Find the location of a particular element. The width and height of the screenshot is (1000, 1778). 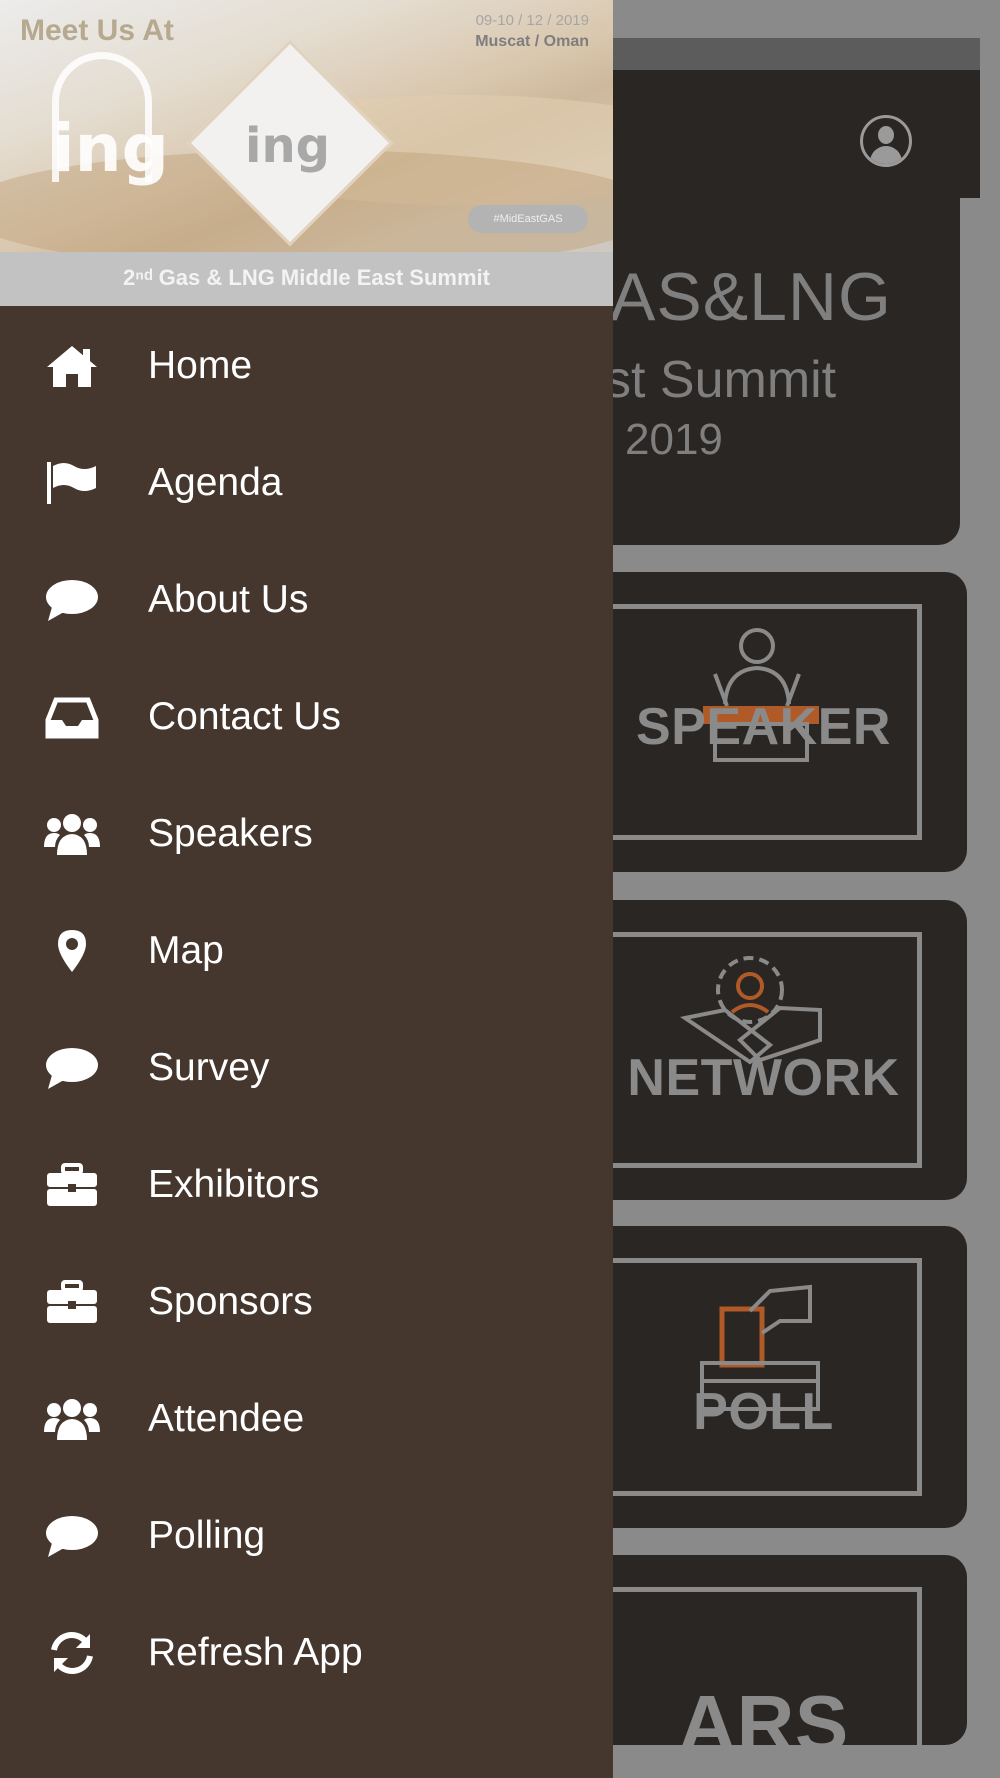

network-card-label: NETWORK is located at coordinates (763, 1078).